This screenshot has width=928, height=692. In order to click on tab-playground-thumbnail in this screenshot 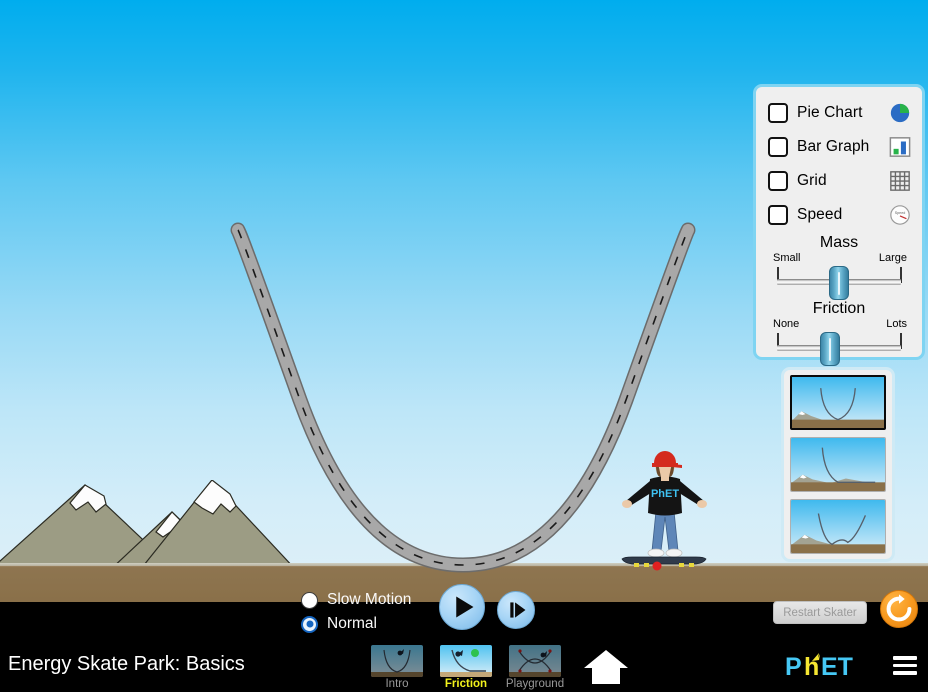, I will do `click(535, 661)`.